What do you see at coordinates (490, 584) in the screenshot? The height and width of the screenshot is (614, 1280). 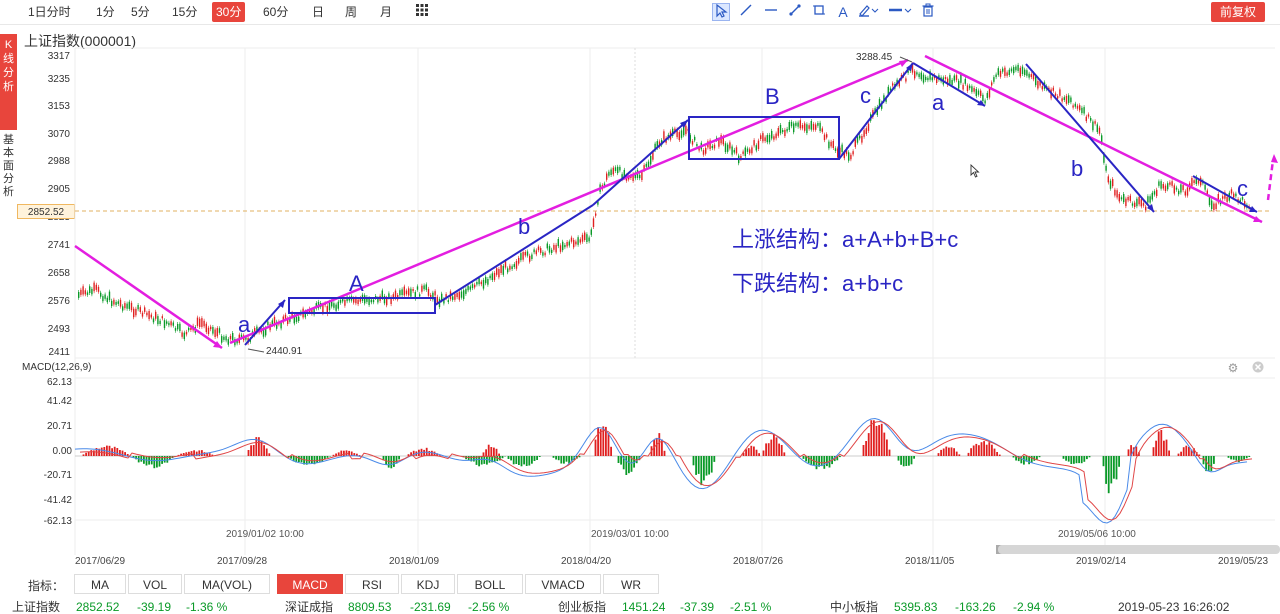 I see `indicator-boll: BOLL` at bounding box center [490, 584].